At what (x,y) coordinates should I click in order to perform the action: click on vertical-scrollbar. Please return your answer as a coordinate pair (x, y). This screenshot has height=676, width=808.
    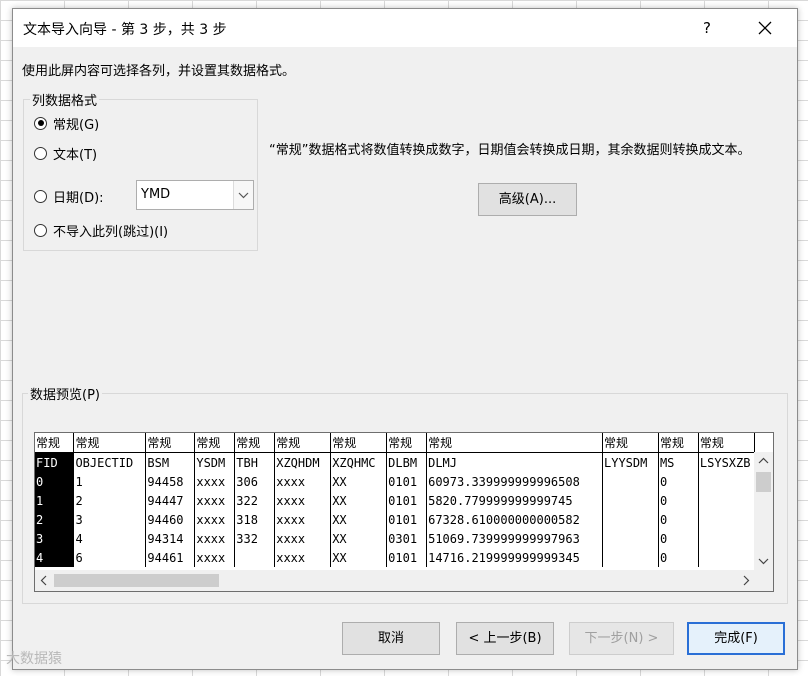
    Looking at the image, I should click on (763, 511).